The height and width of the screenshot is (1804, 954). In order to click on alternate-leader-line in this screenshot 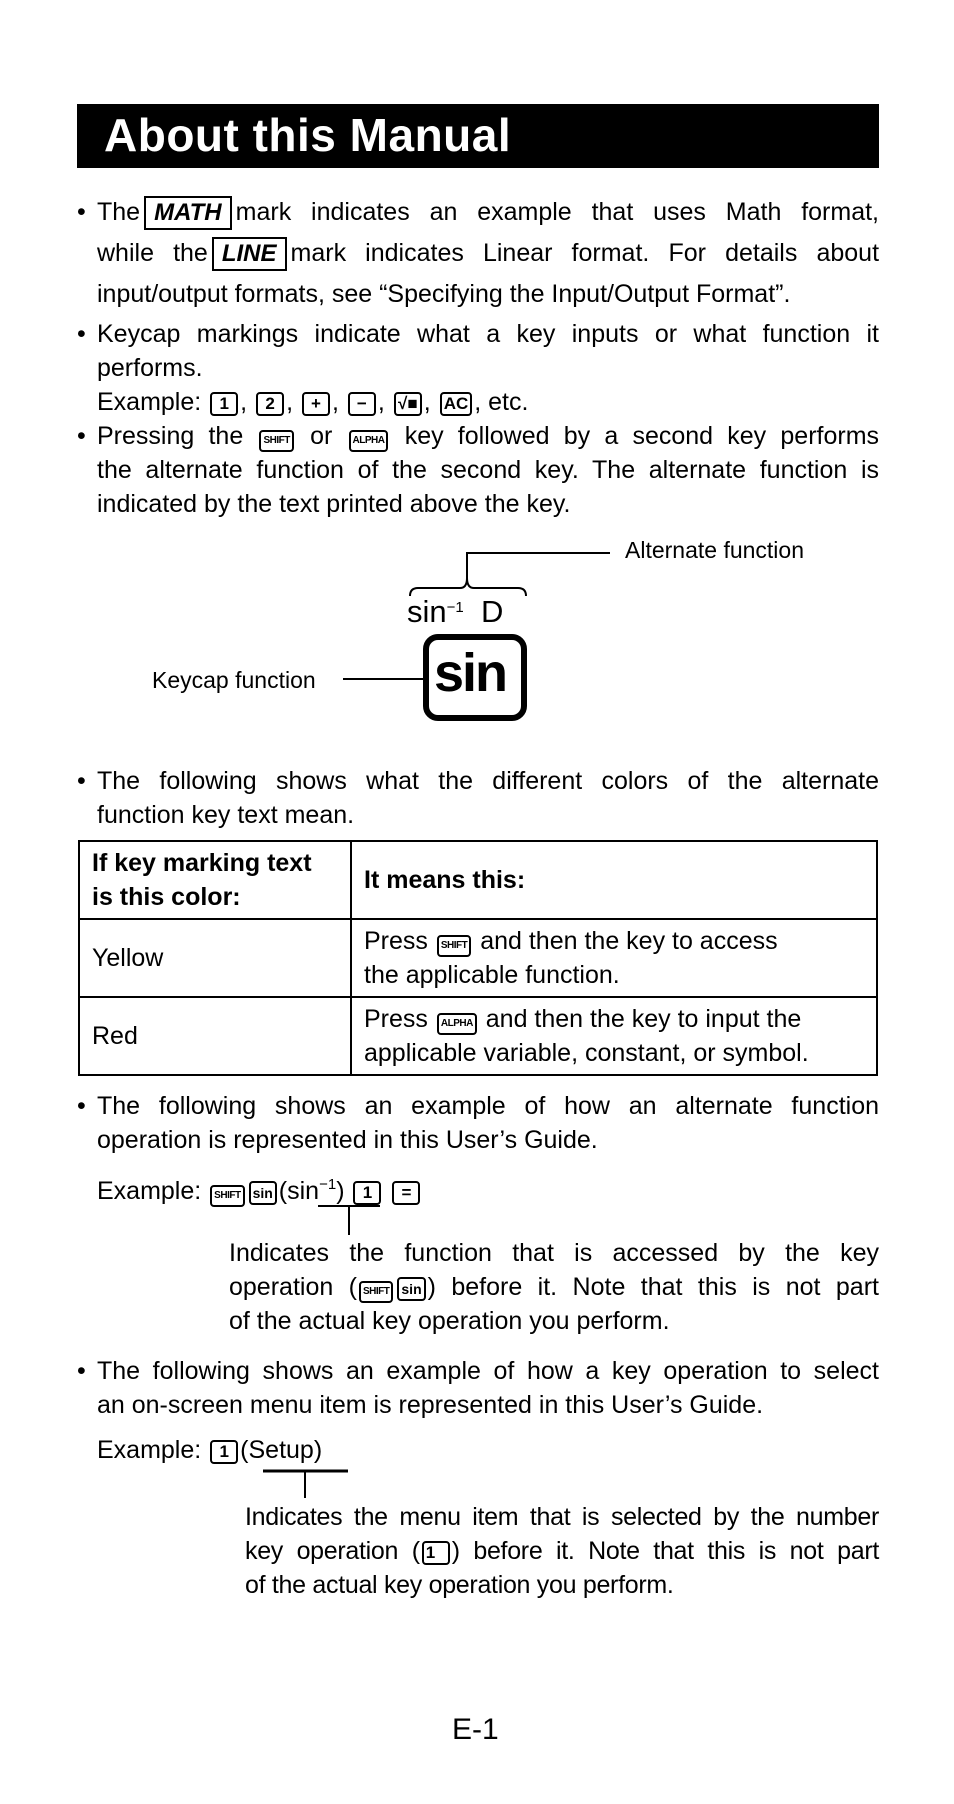, I will do `click(538, 565)`.